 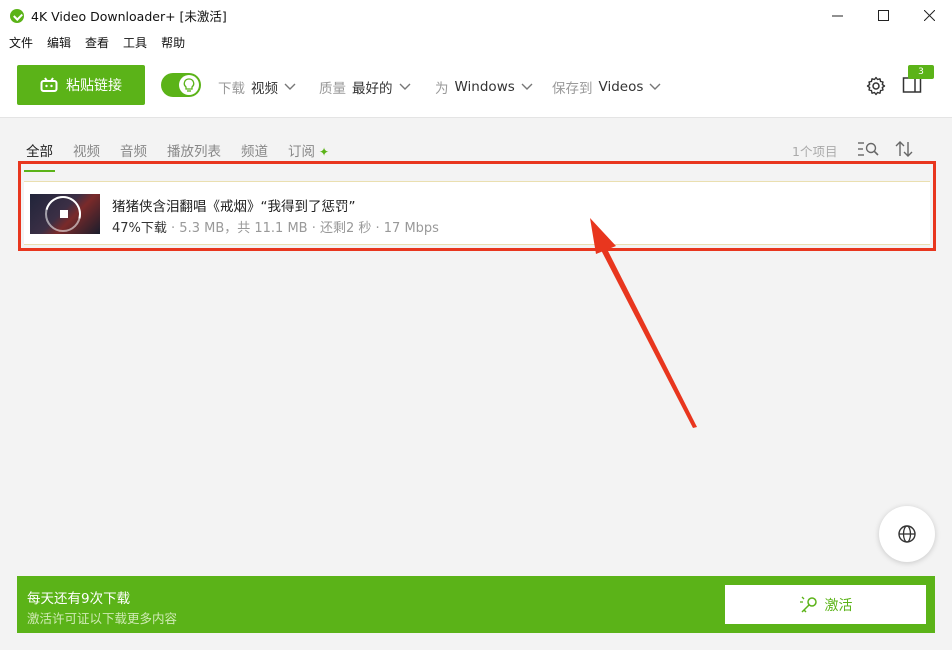 What do you see at coordinates (838, 605) in the screenshot?
I see `activate-label: 激活` at bounding box center [838, 605].